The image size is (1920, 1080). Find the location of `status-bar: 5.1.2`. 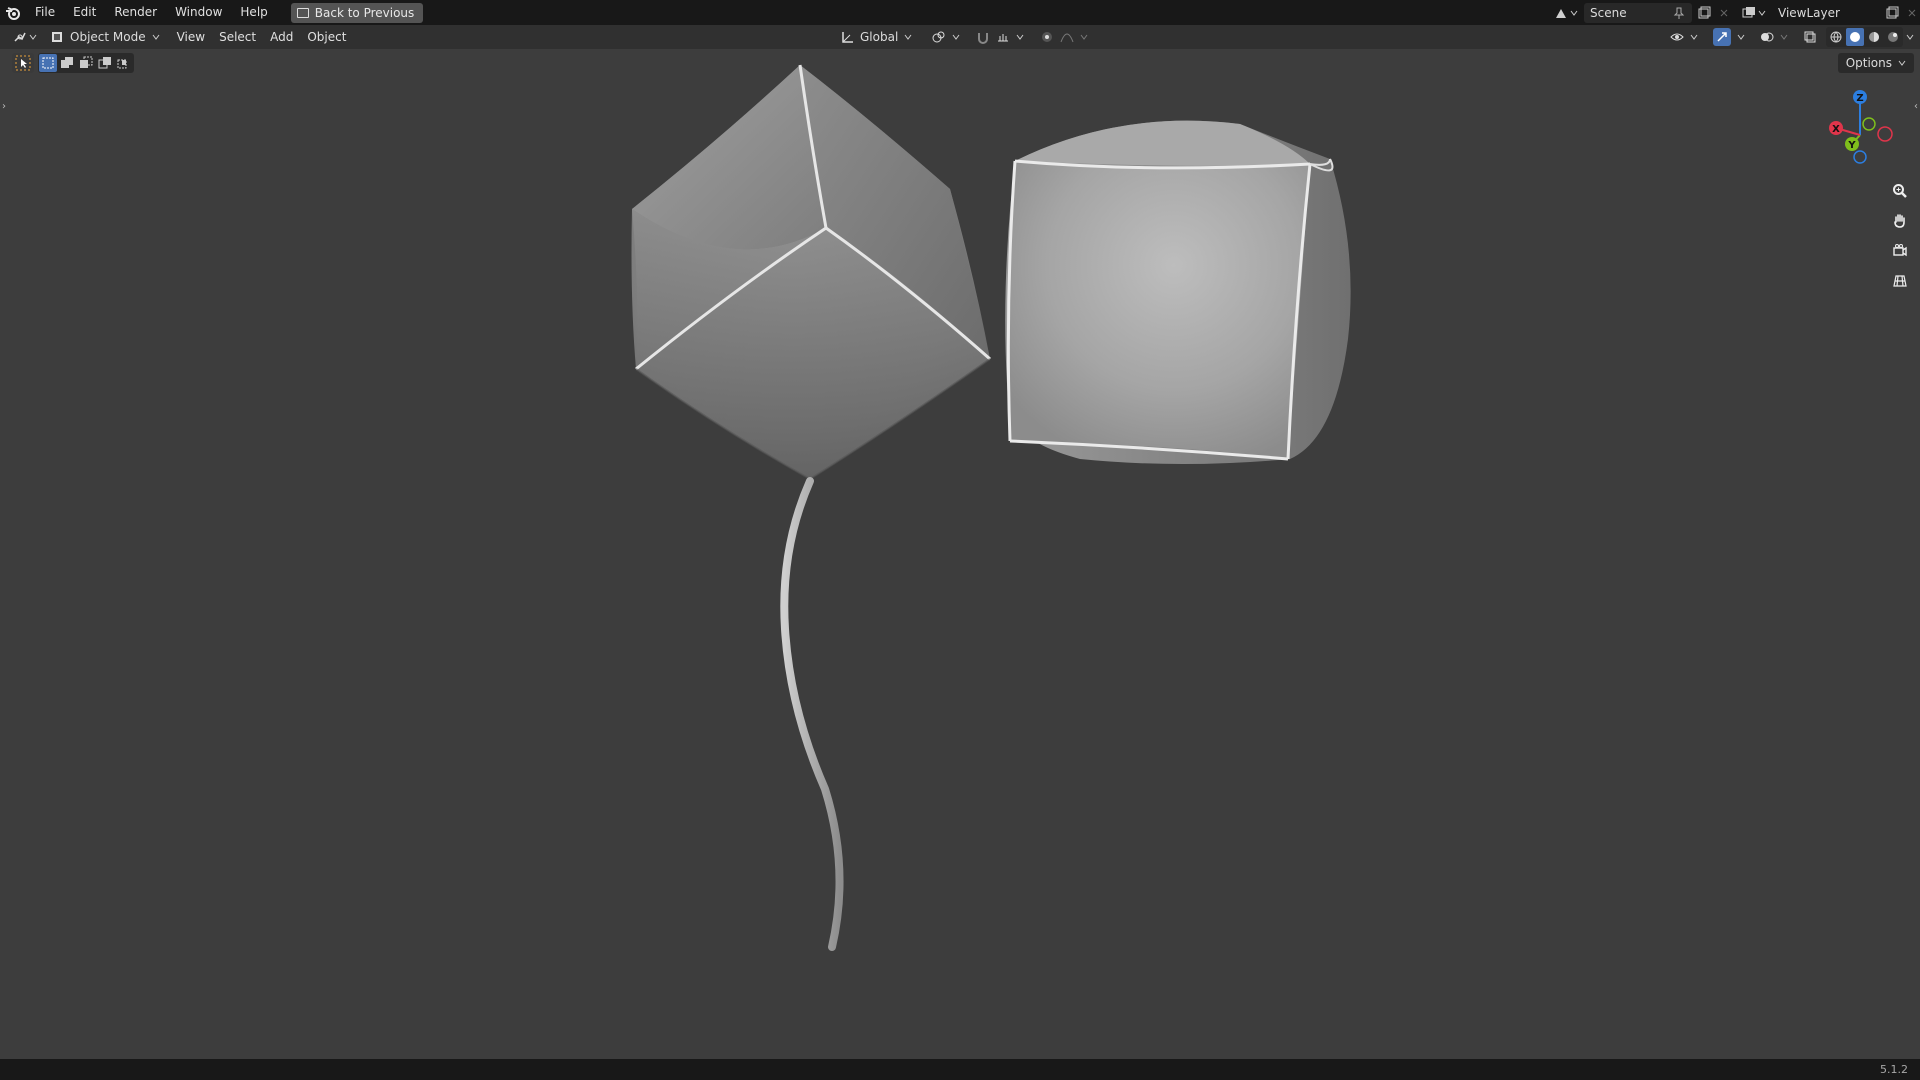

status-bar: 5.1.2 is located at coordinates (960, 1069).